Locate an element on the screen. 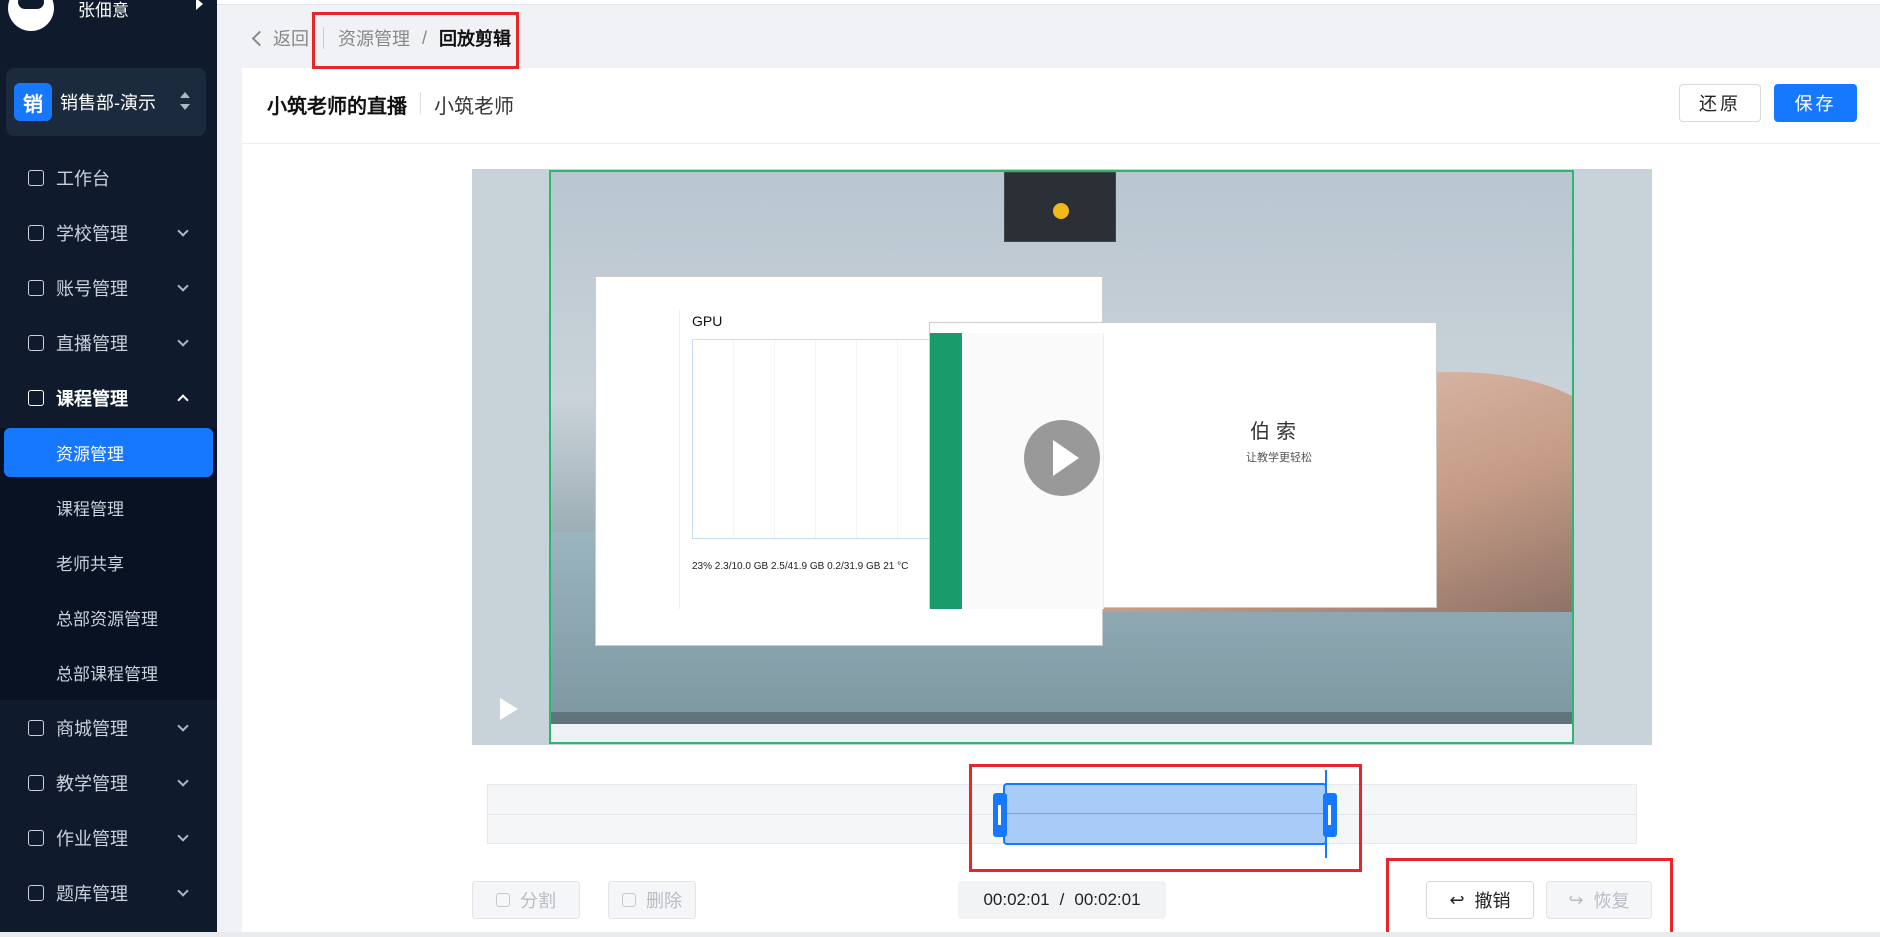  sidebar-item-label: 老师共享 is located at coordinates (90, 564).